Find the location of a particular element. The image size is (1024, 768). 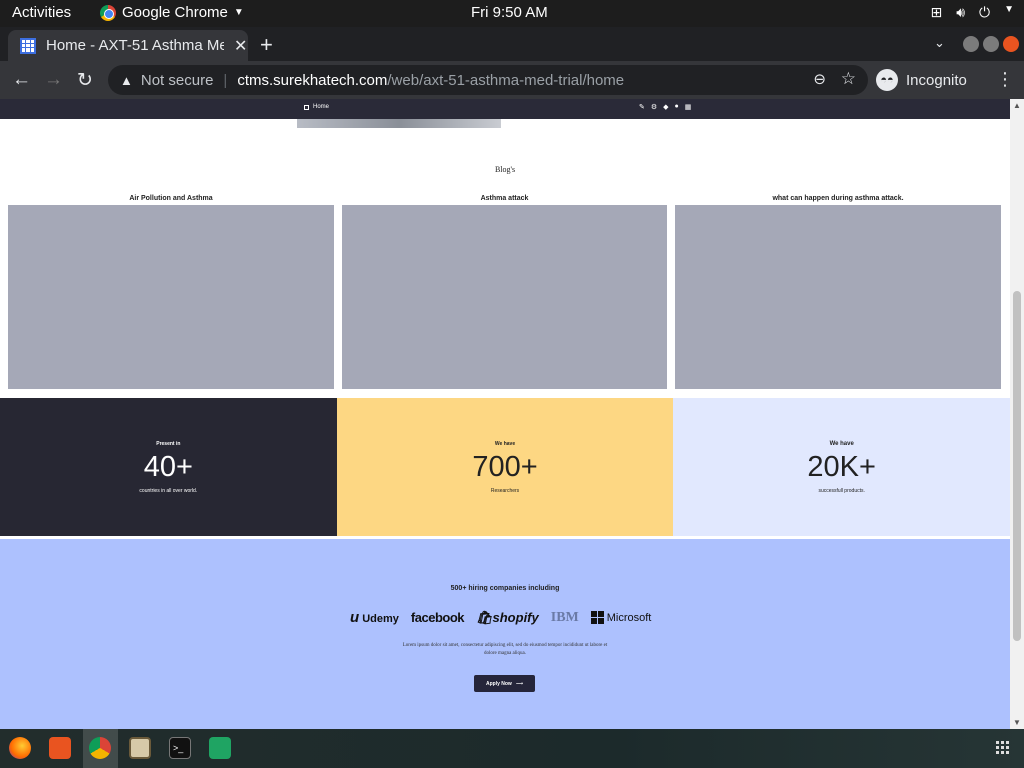

app-menu: Google Chrome ▼ is located at coordinates (172, 12).